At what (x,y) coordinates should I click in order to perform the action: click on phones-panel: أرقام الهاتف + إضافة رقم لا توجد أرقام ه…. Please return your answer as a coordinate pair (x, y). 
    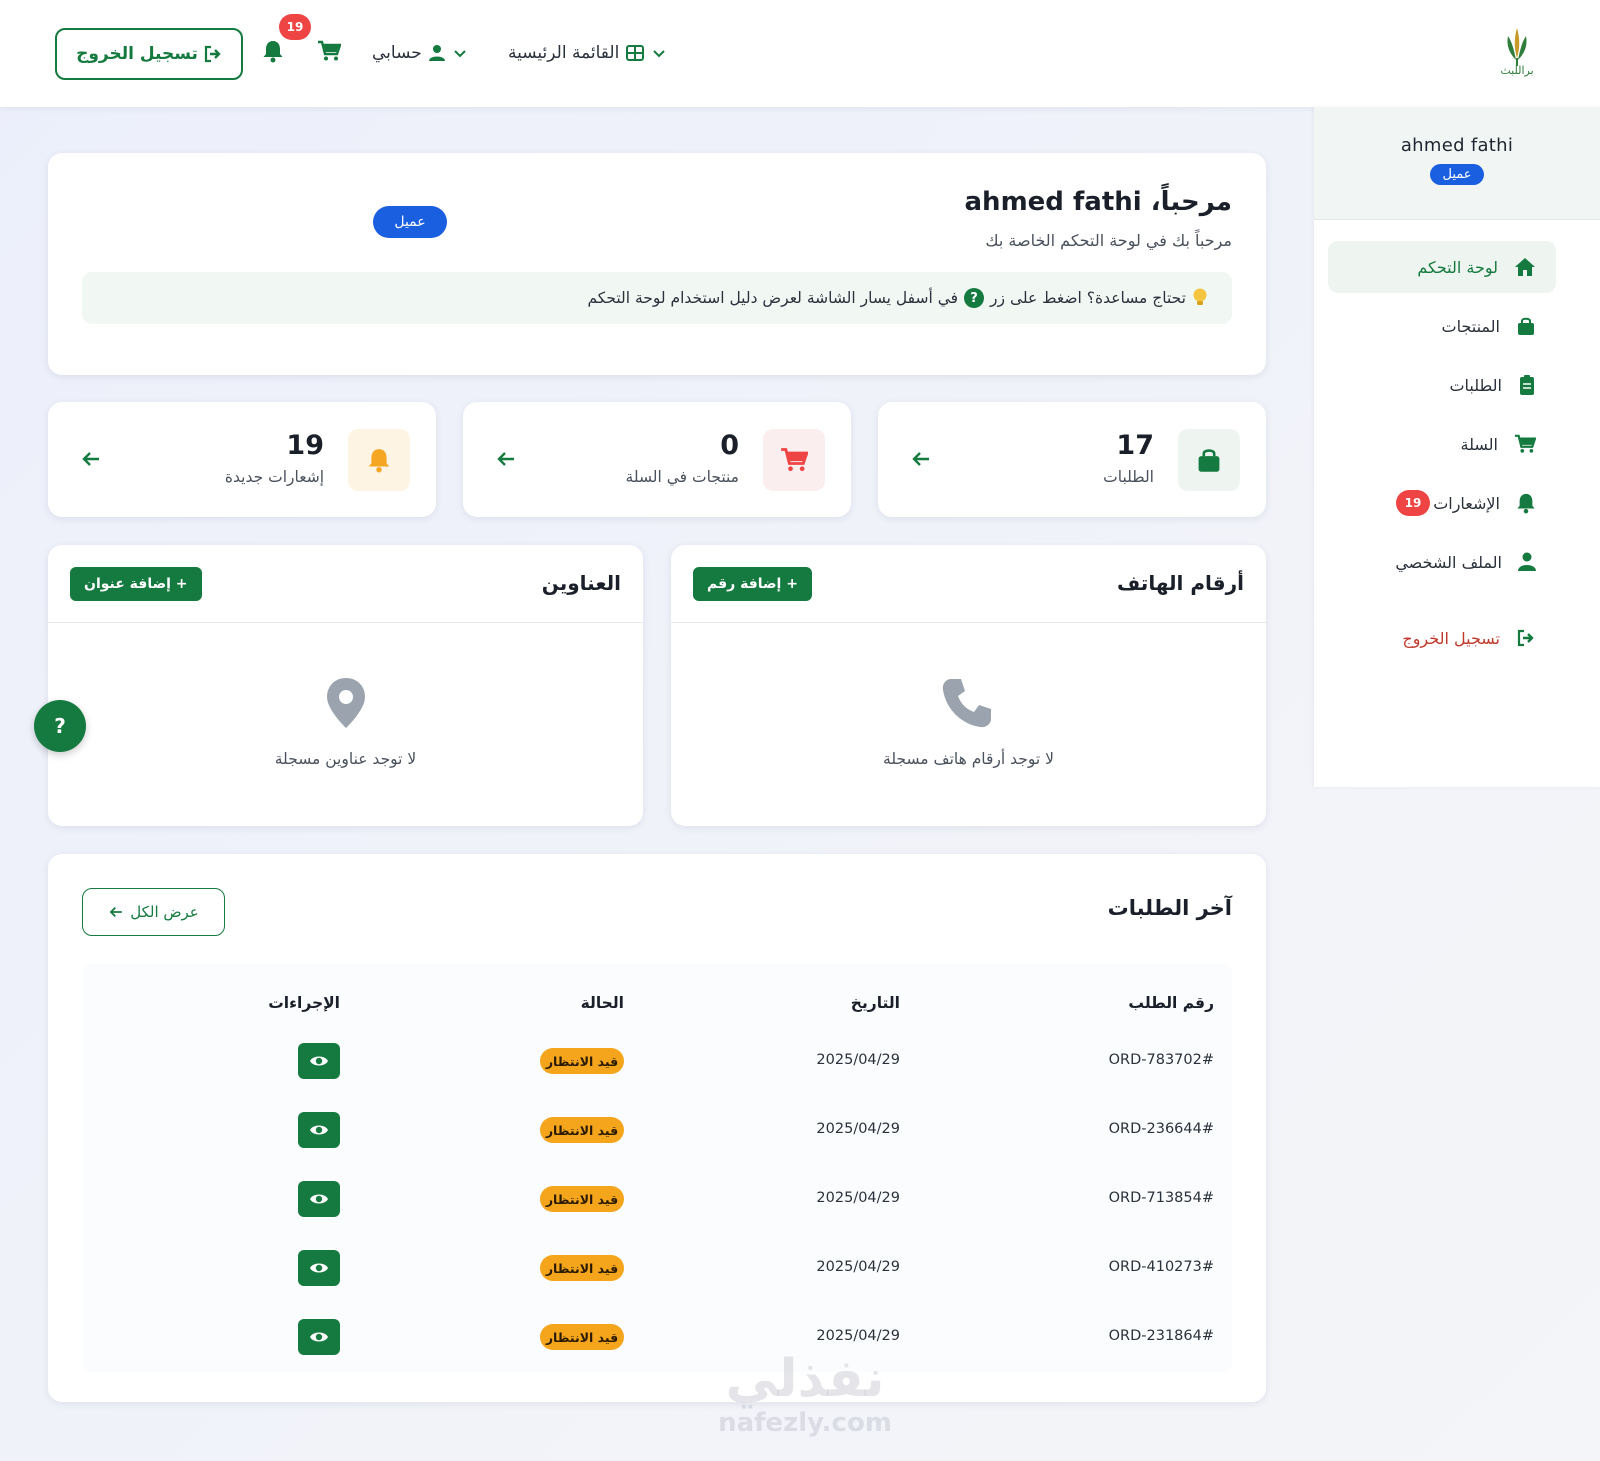
    Looking at the image, I should click on (968, 685).